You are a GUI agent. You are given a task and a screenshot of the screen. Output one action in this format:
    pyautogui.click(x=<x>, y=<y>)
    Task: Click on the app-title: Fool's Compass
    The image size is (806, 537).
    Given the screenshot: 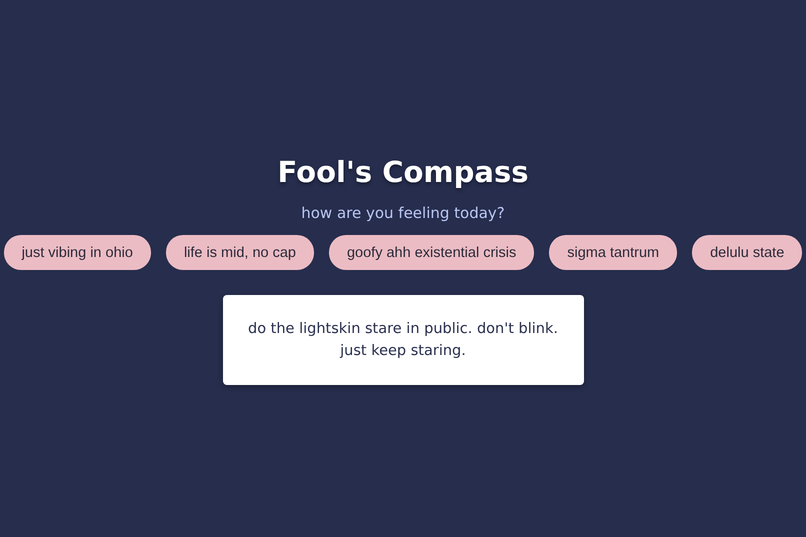 What is the action you would take?
    pyautogui.click(x=403, y=172)
    